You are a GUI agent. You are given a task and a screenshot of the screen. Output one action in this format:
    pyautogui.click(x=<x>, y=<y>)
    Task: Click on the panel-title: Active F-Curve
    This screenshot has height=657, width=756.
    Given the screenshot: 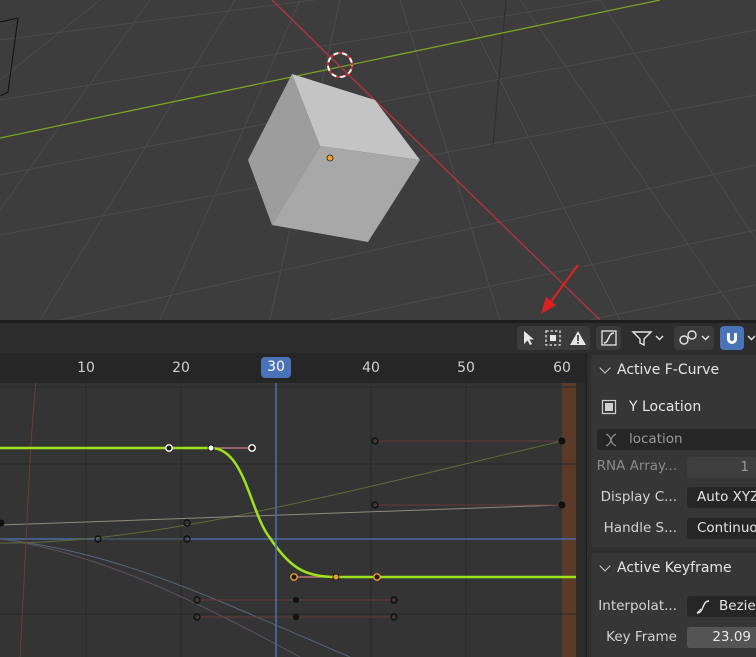 What is the action you would take?
    pyautogui.click(x=668, y=370)
    